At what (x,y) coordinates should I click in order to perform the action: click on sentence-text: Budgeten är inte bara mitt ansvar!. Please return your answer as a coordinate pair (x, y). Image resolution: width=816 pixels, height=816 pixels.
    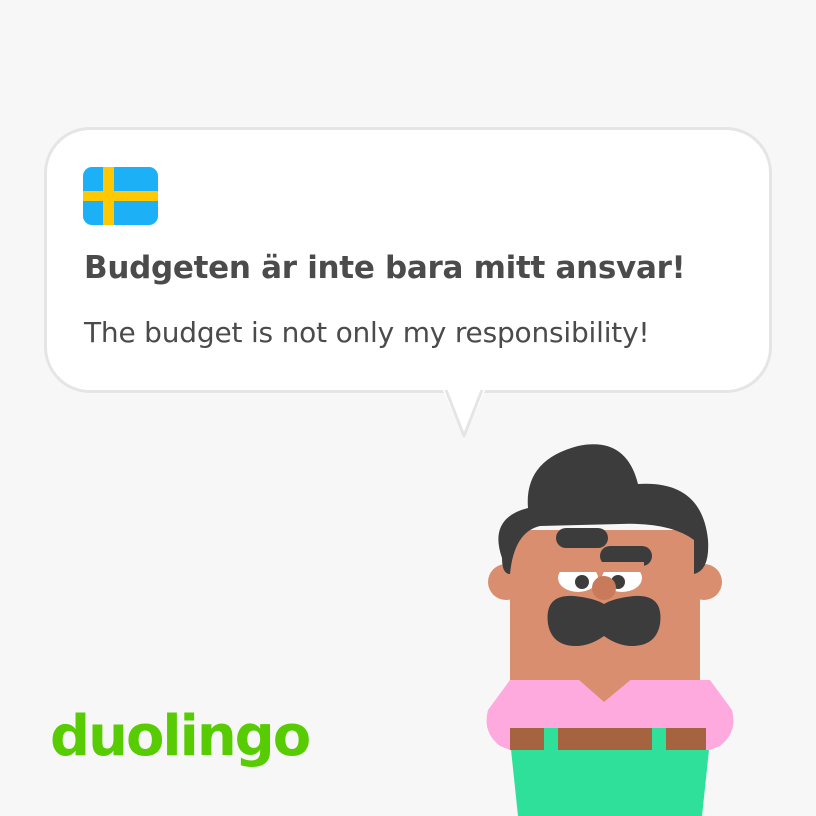
    Looking at the image, I should click on (385, 268).